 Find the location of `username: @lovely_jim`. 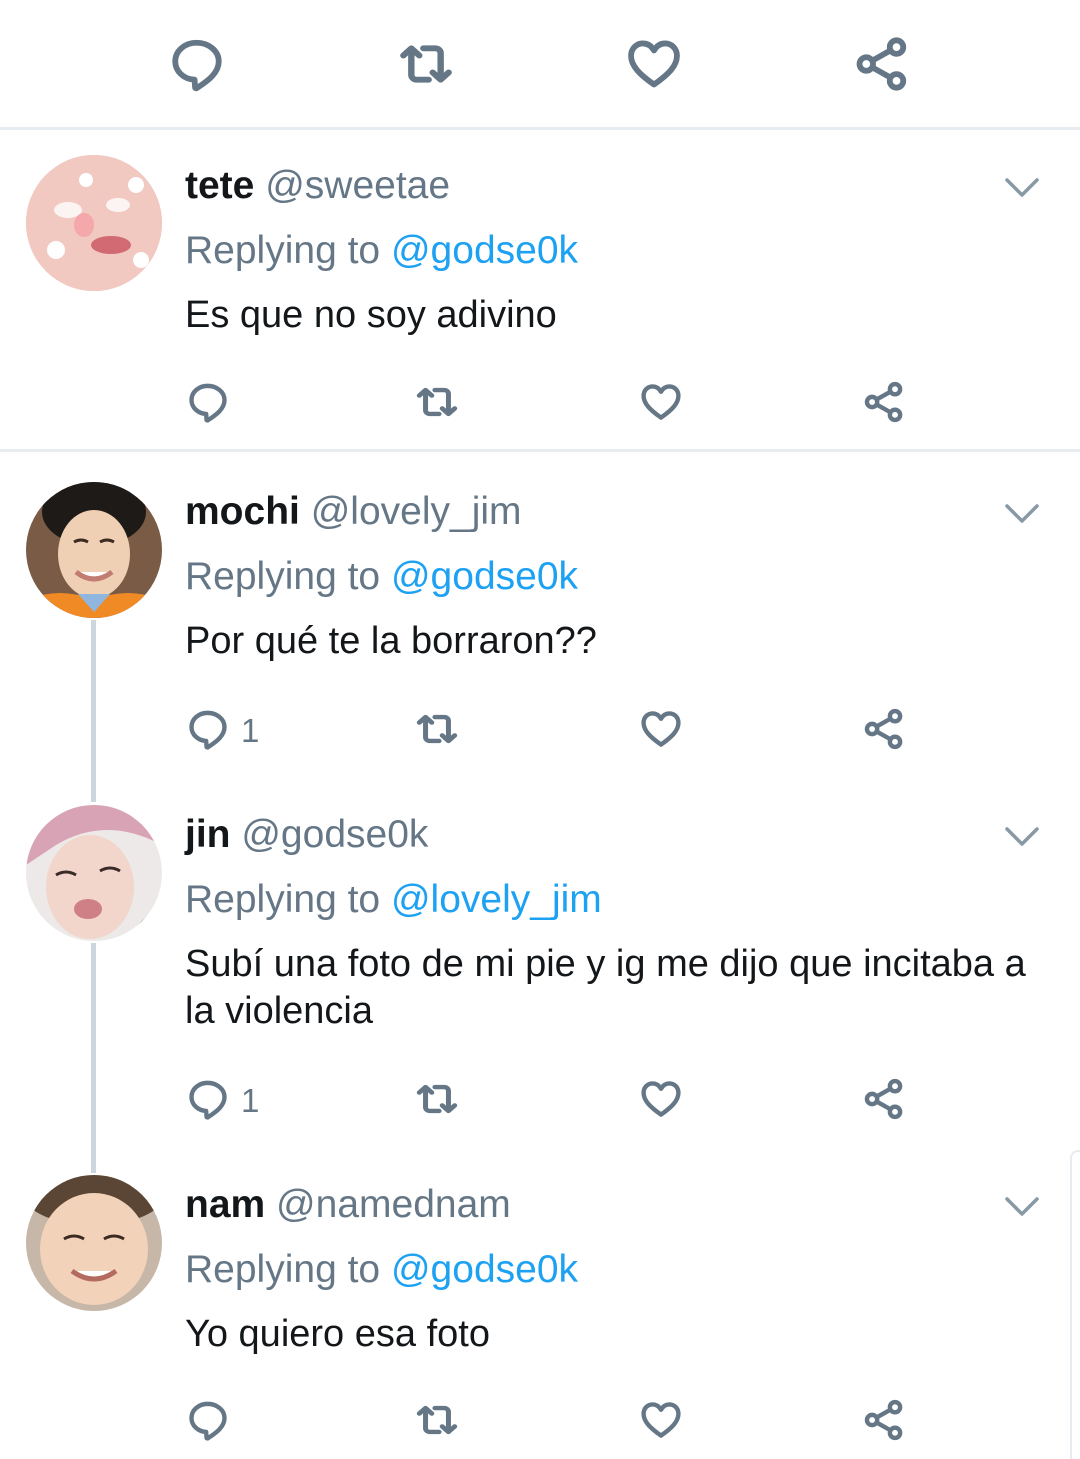

username: @lovely_jim is located at coordinates (416, 511).